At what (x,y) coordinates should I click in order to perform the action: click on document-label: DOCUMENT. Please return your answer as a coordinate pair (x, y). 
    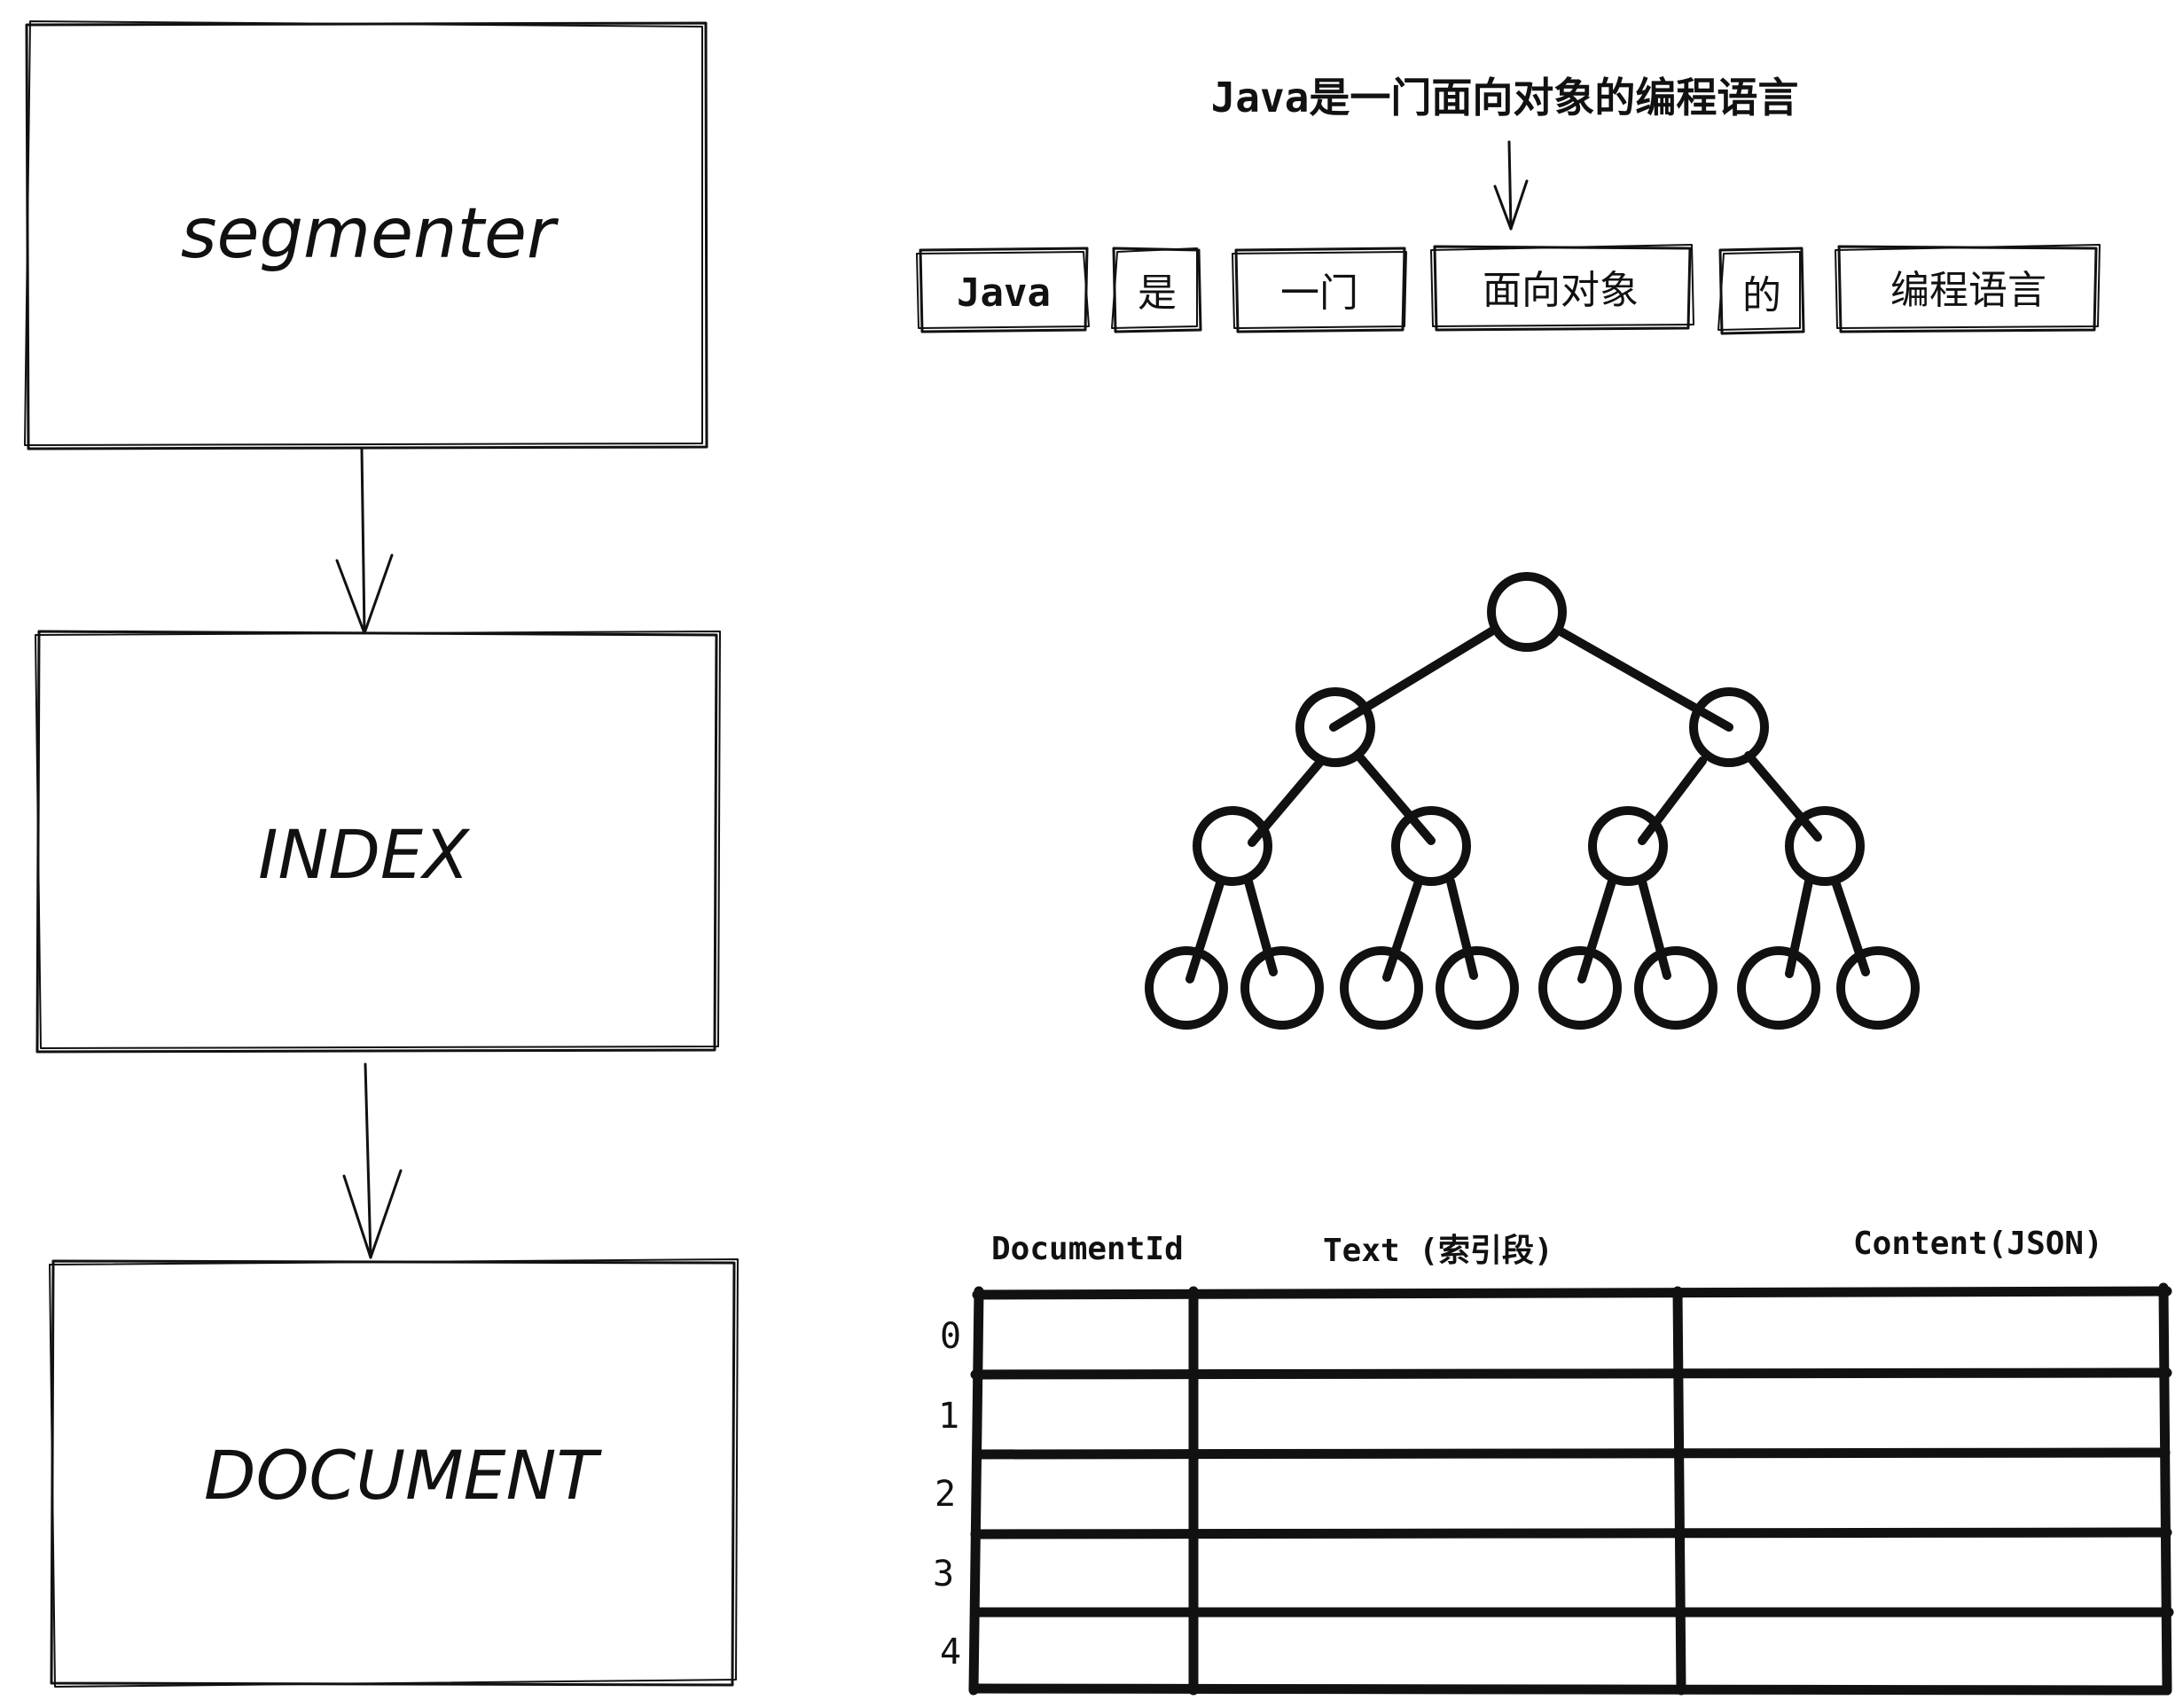
    Looking at the image, I should click on (403, 1476).